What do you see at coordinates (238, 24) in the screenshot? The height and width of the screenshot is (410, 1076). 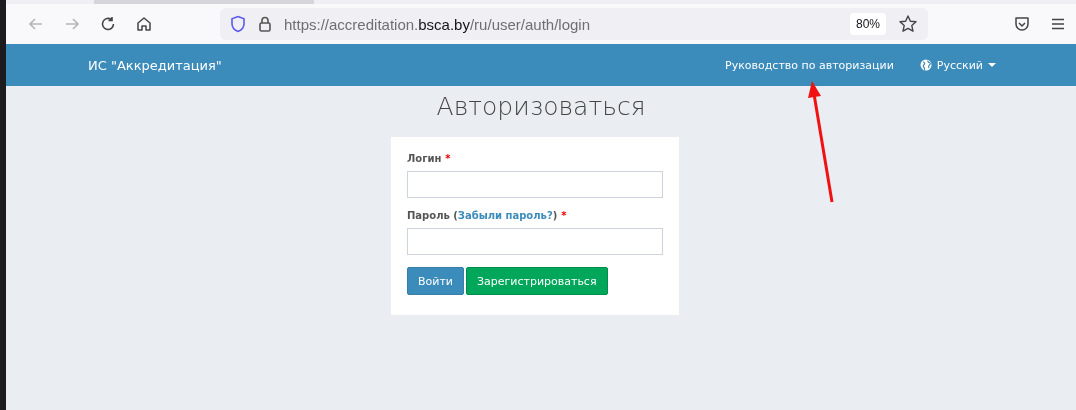 I see `shield-icon` at bounding box center [238, 24].